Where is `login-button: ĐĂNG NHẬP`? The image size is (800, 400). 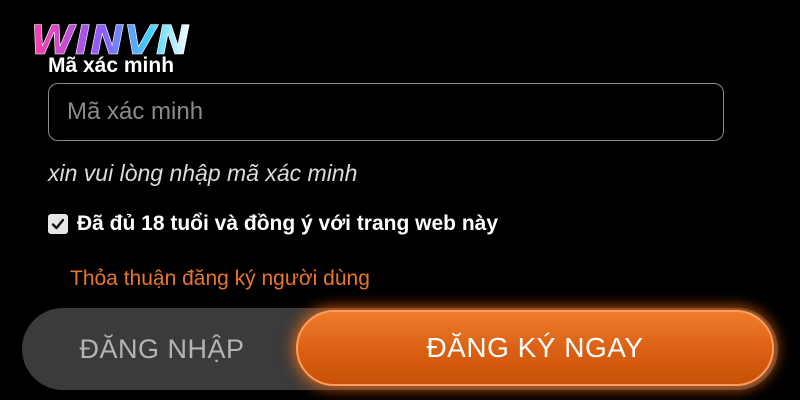
login-button: ĐĂNG NHẬP is located at coordinates (162, 349).